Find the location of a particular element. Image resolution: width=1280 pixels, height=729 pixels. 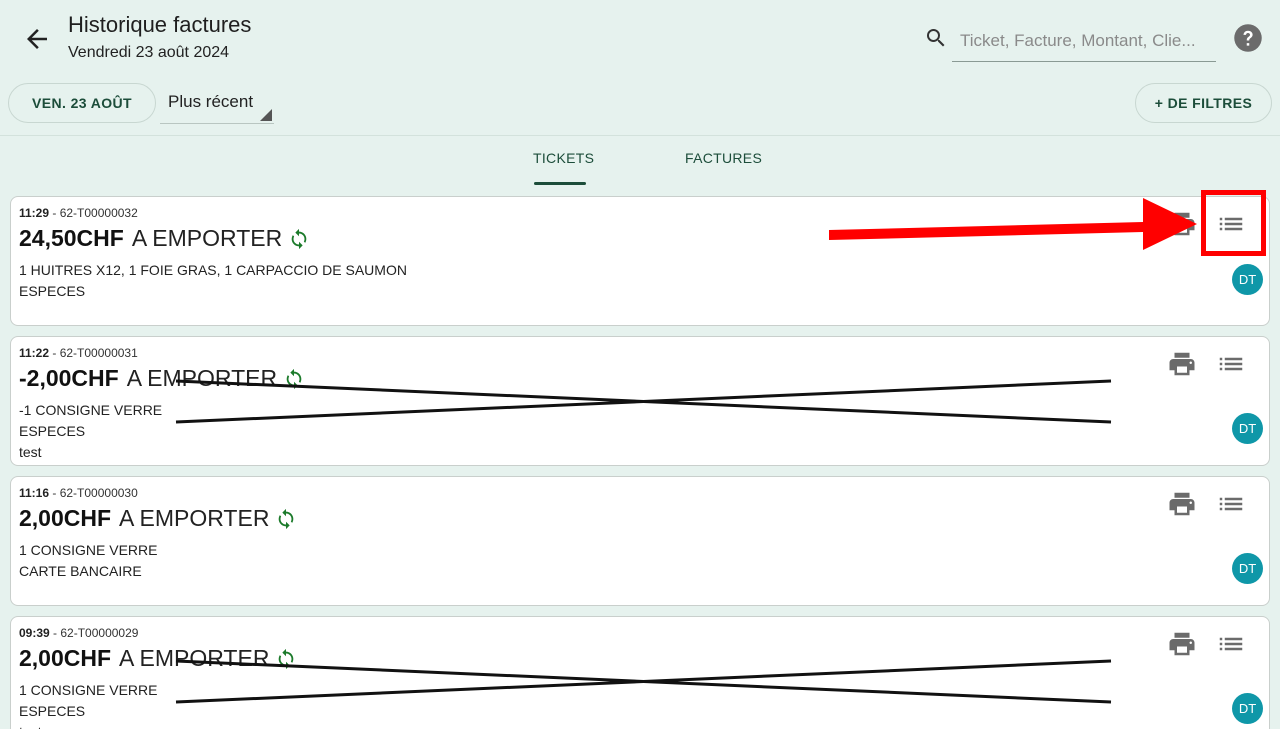

ticket-time-value: 11:29 is located at coordinates (34, 213).